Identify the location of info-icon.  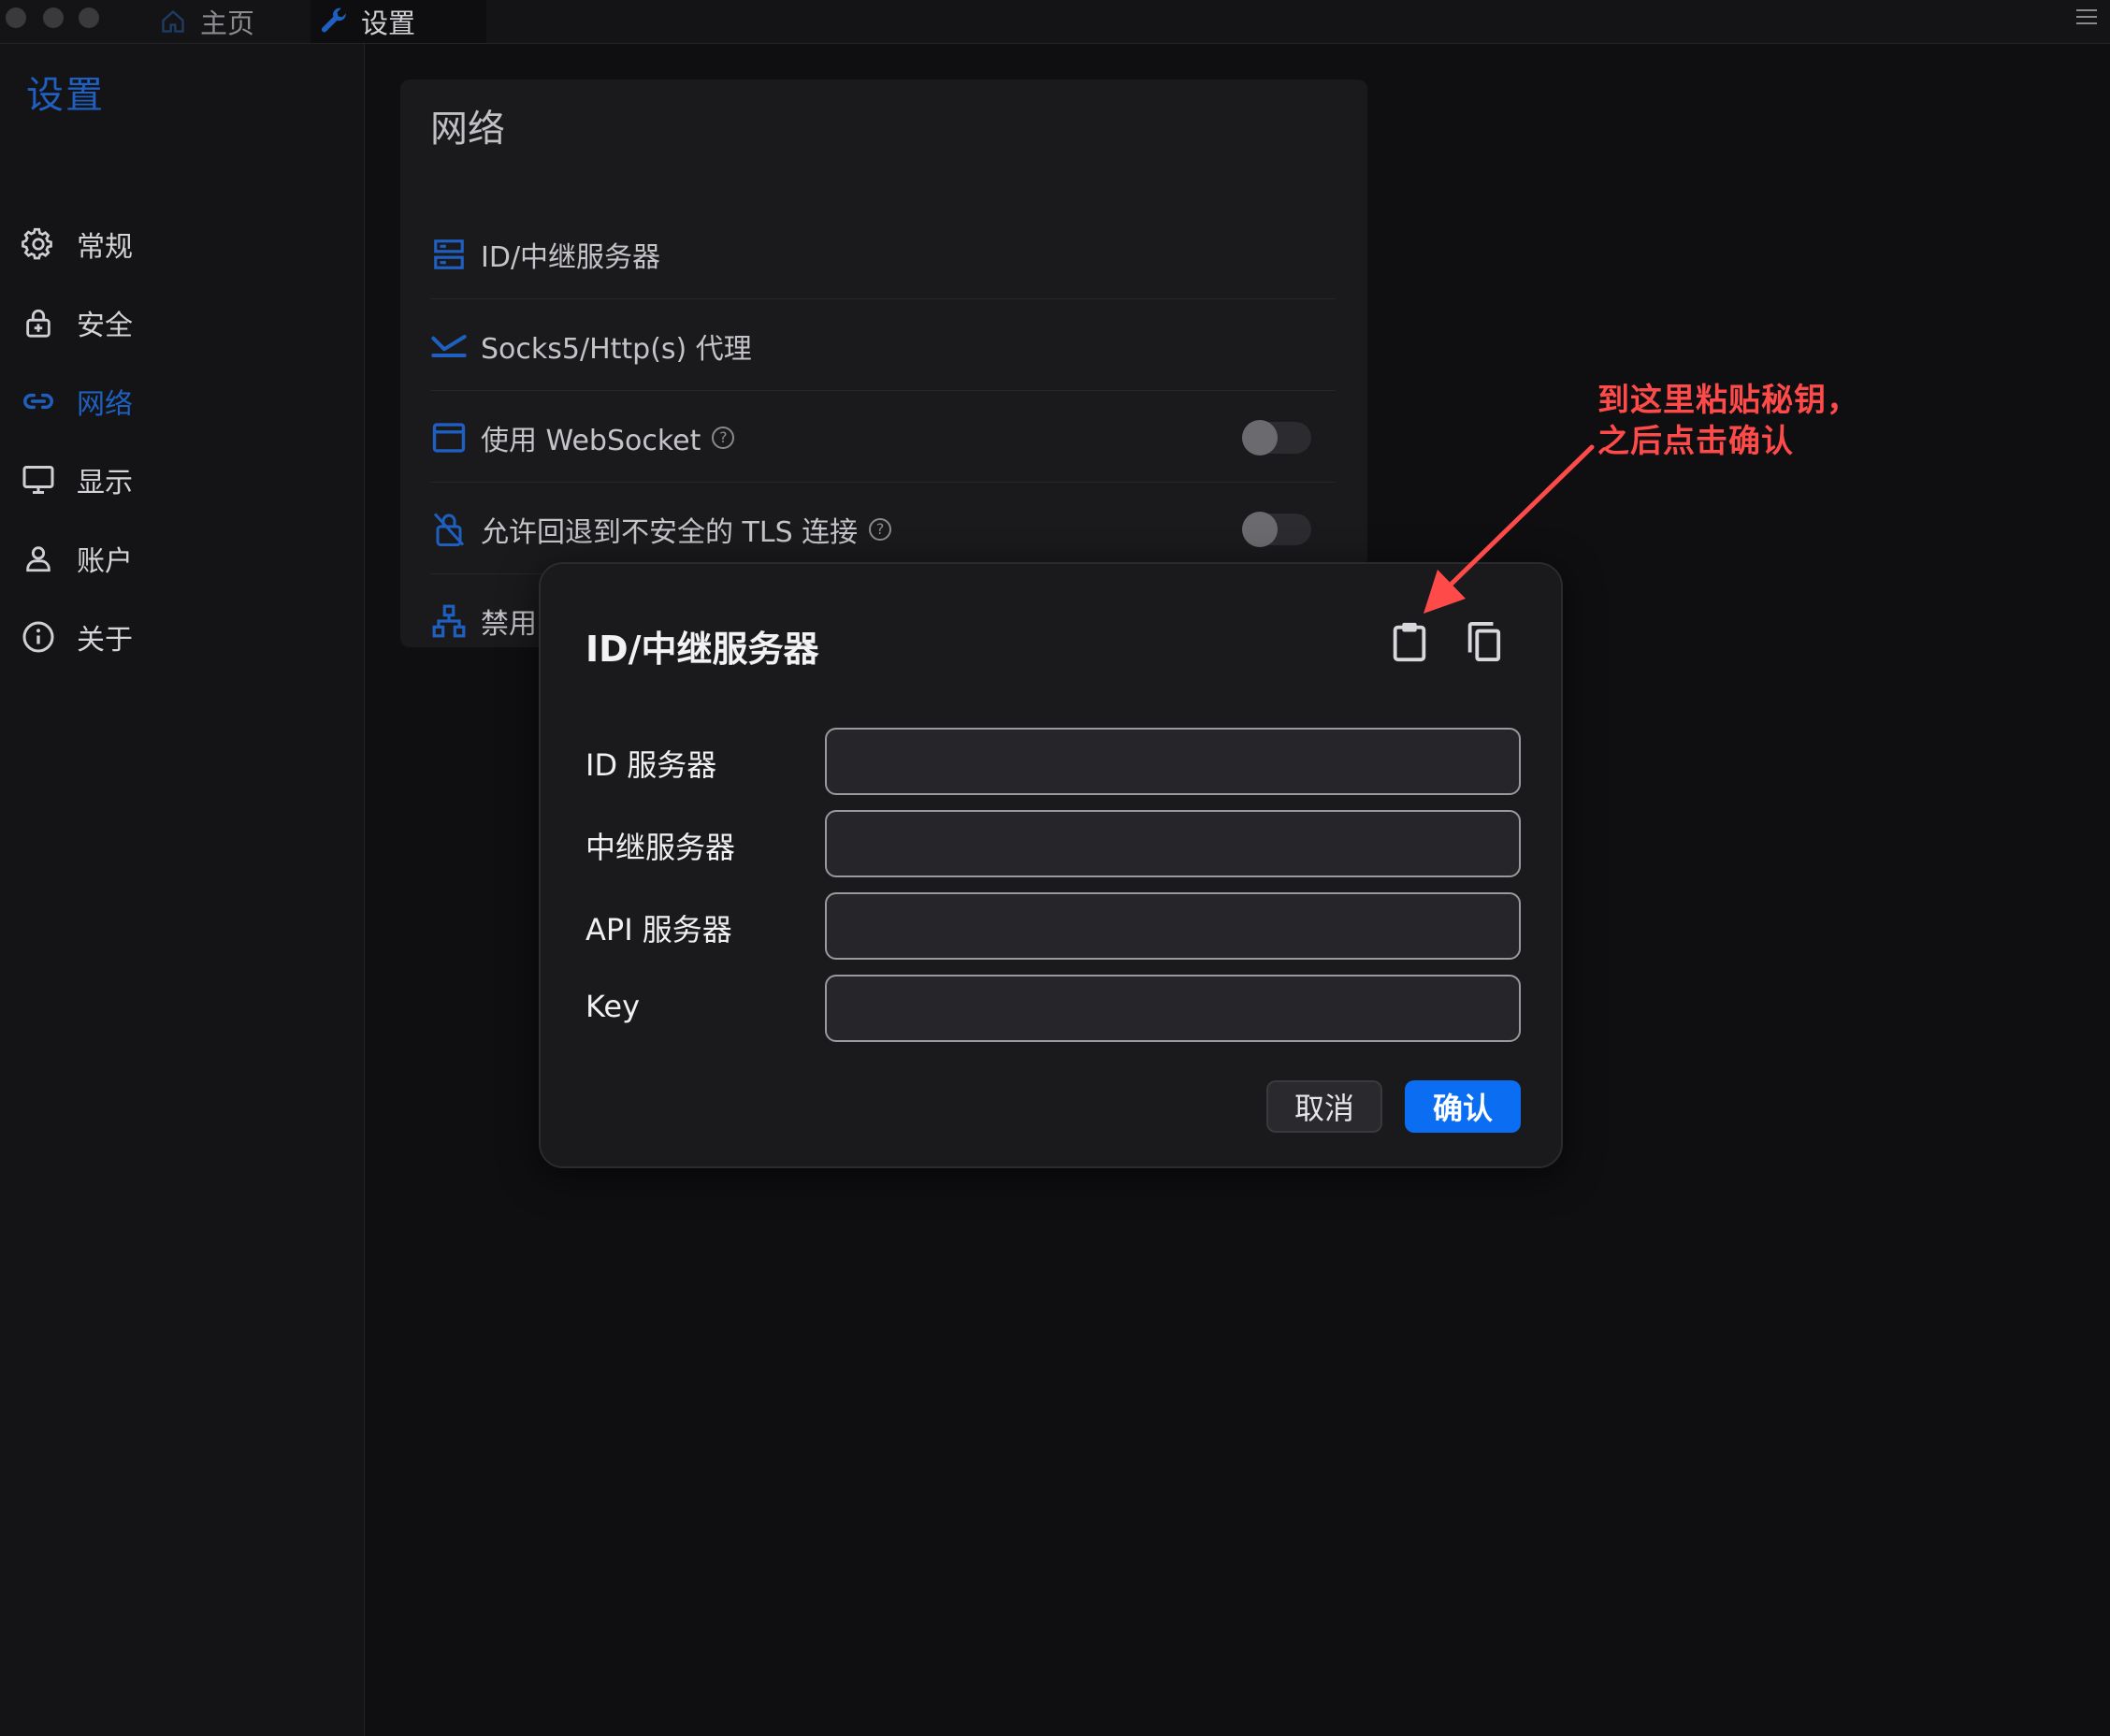
(38, 637).